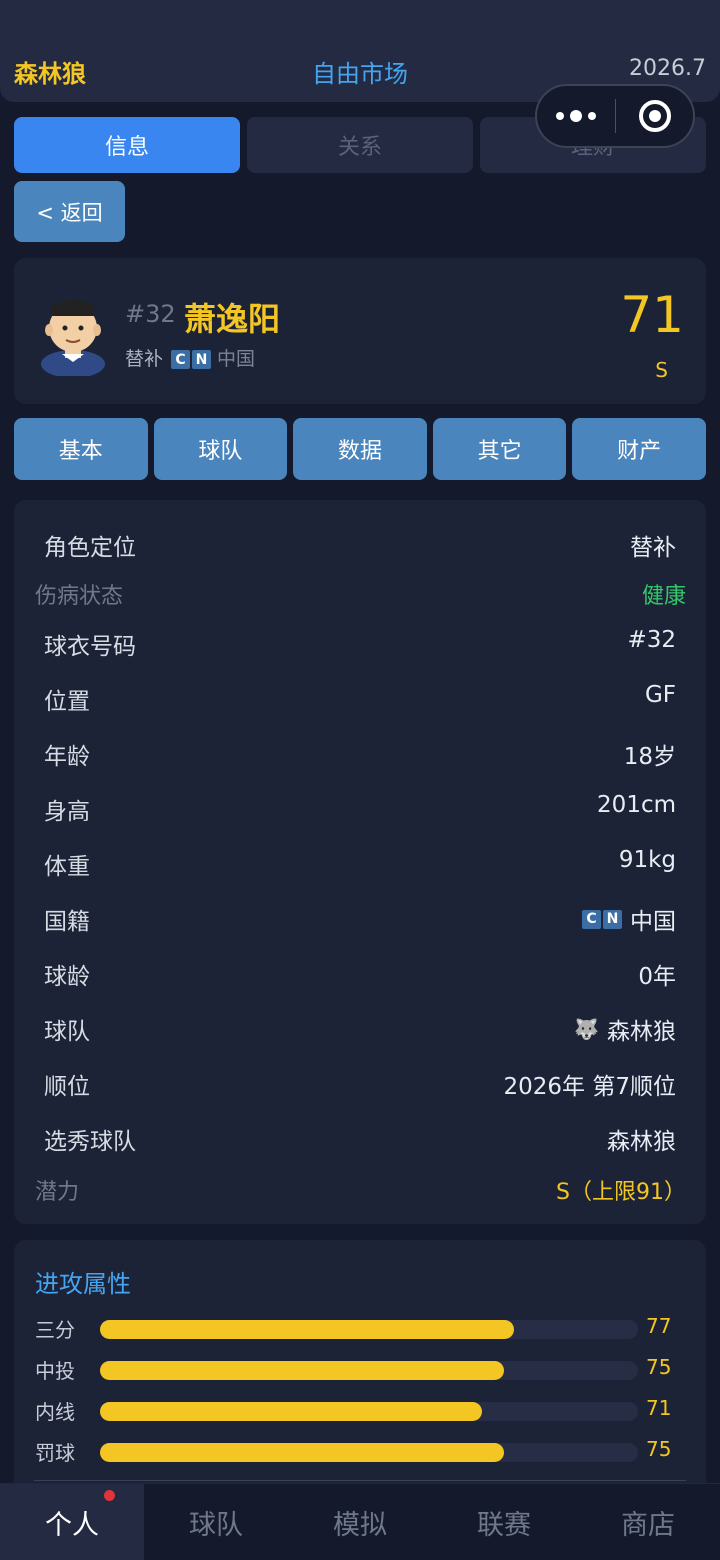 This screenshot has height=1560, width=720. Describe the element at coordinates (109, 1495) in the screenshot. I see `notification-dot` at that location.